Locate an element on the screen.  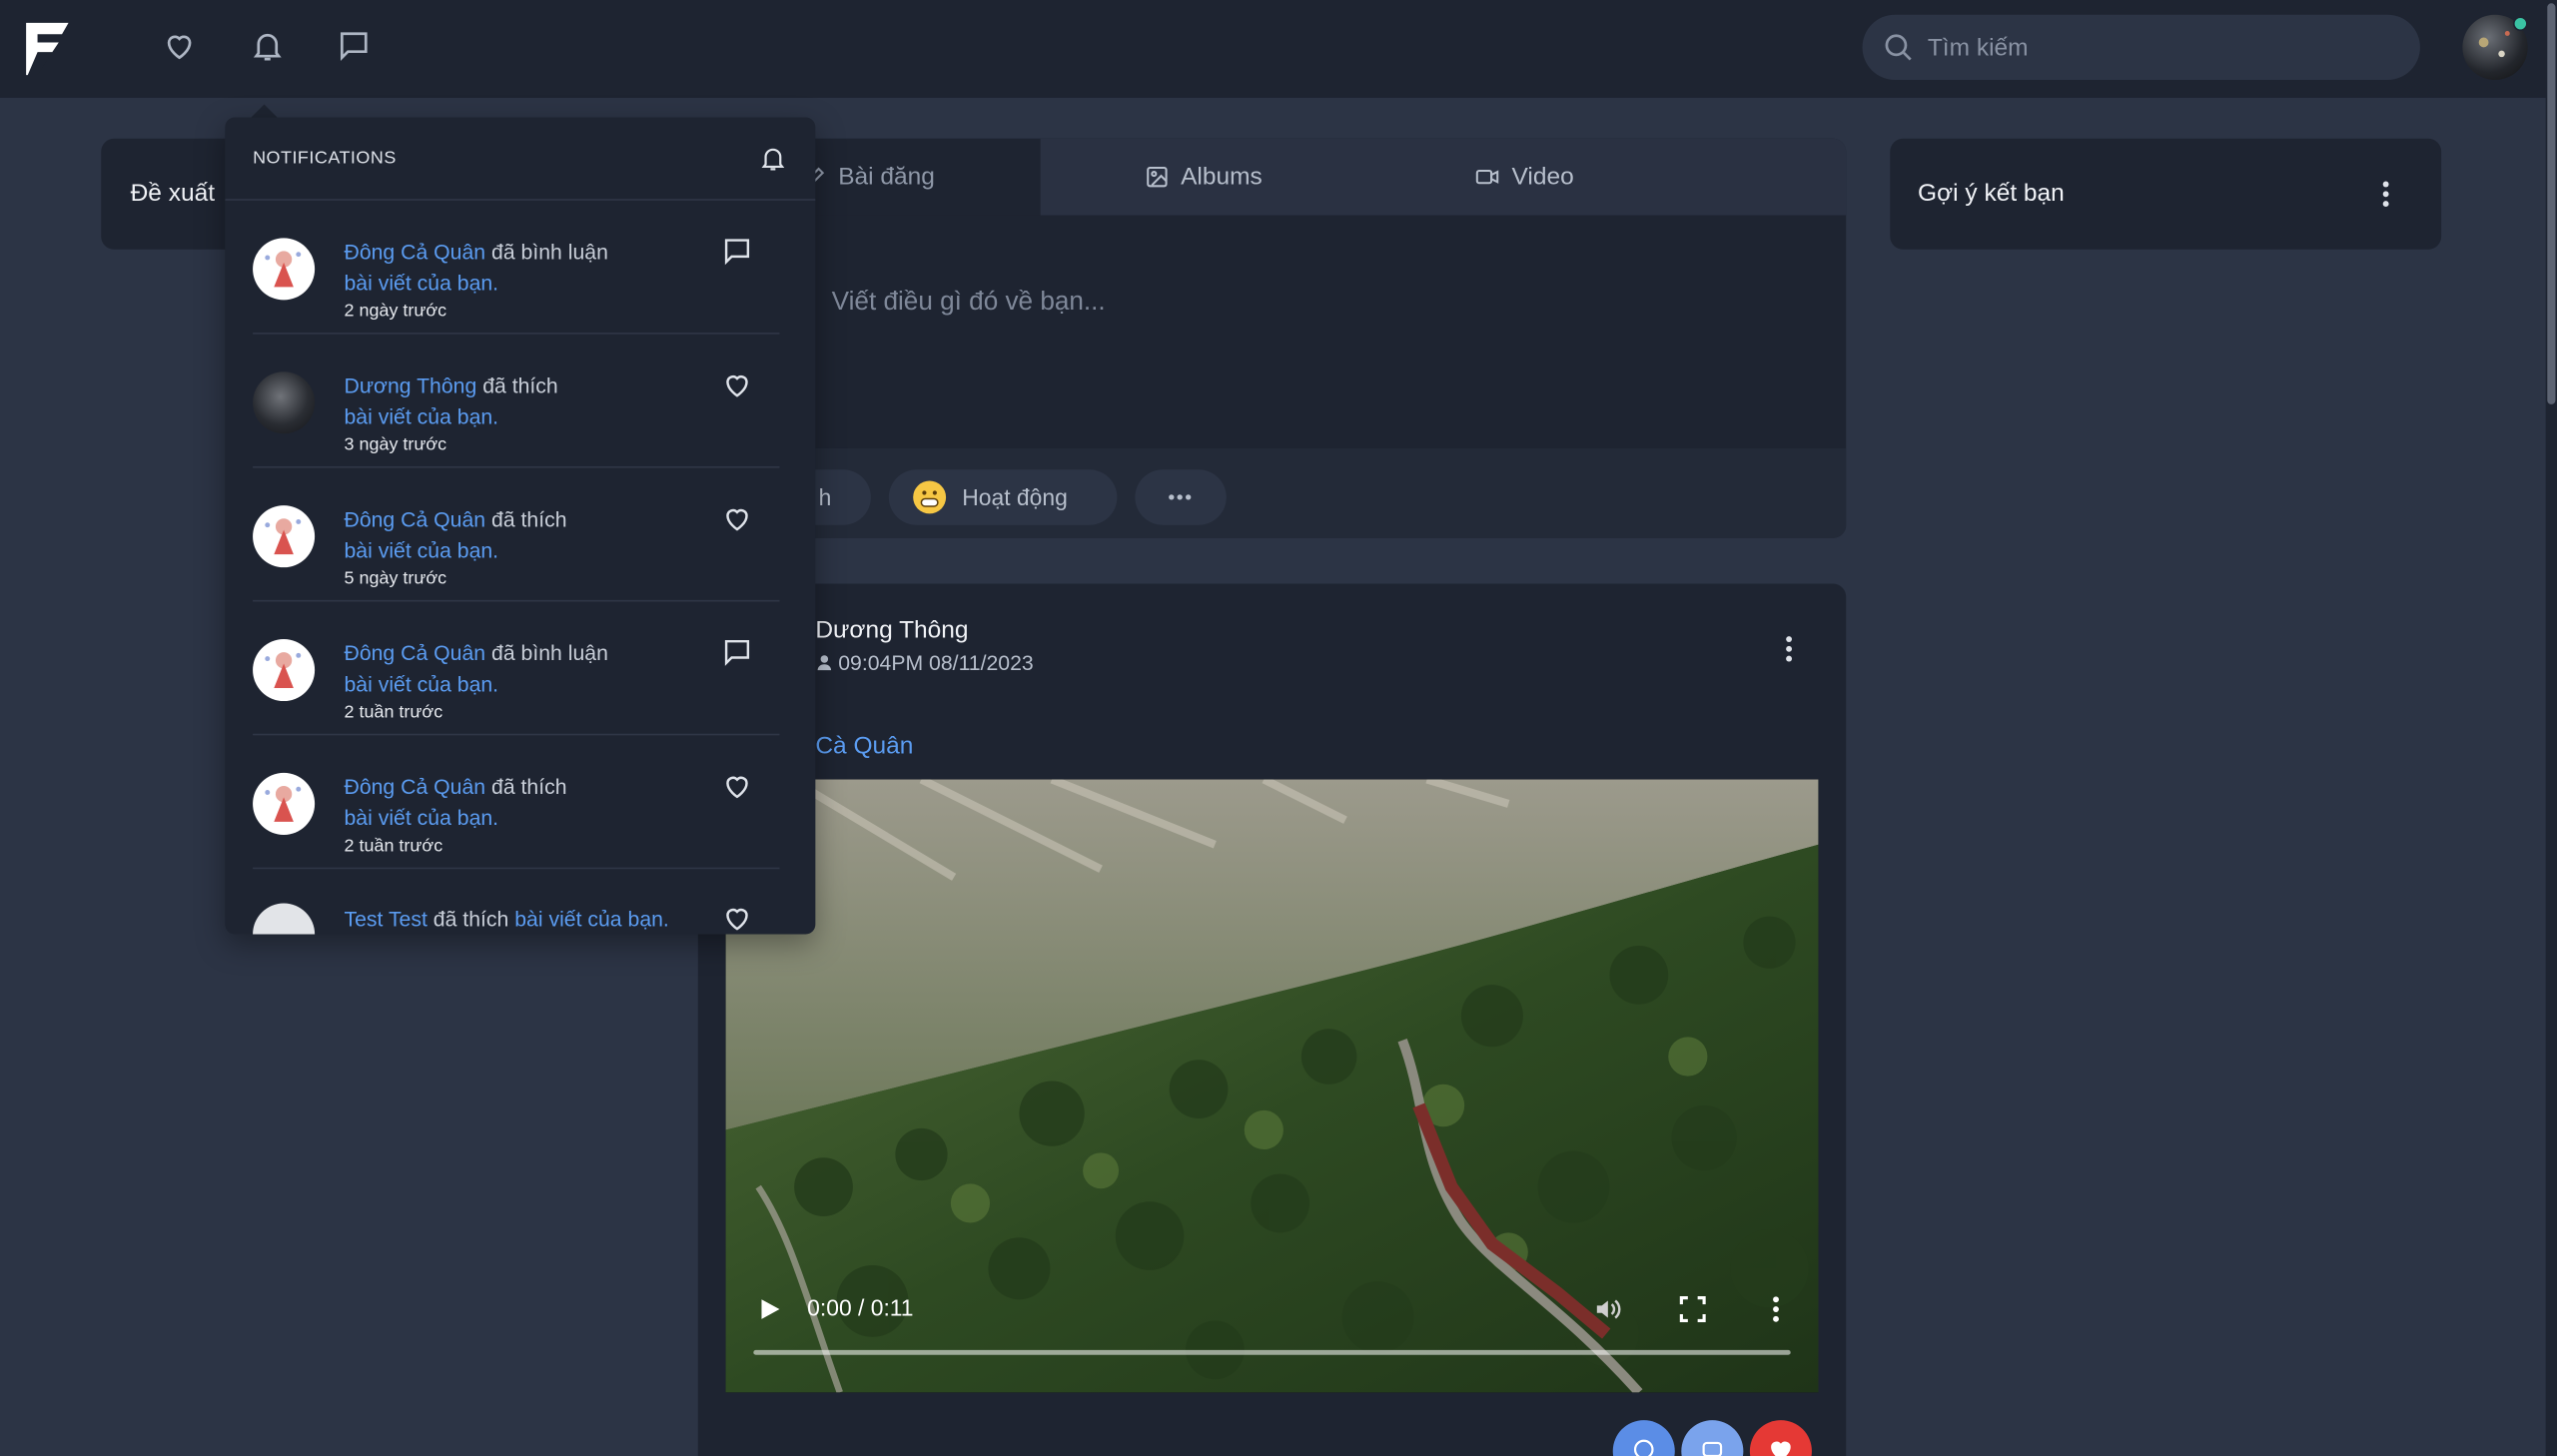
tab-video-label: Video is located at coordinates (1542, 177).